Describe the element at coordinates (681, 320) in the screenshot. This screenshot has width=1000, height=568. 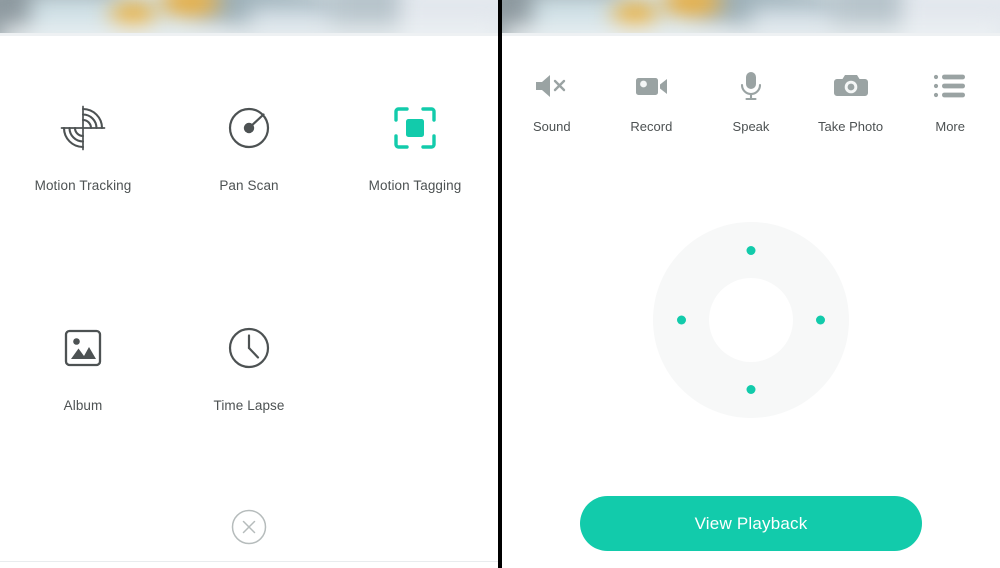
I see `dpad-left-button` at that location.